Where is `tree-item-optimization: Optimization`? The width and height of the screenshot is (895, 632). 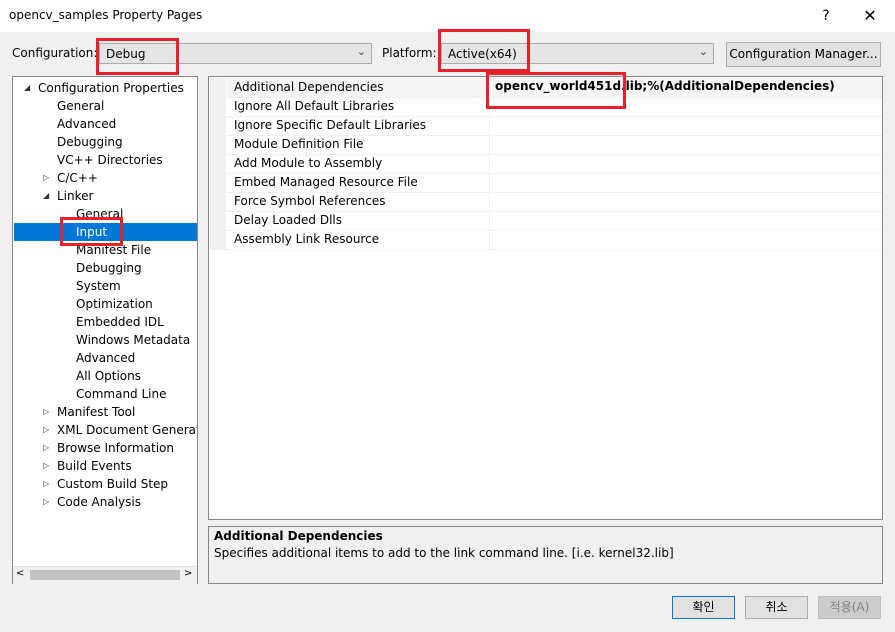
tree-item-optimization: Optimization is located at coordinates (114, 304).